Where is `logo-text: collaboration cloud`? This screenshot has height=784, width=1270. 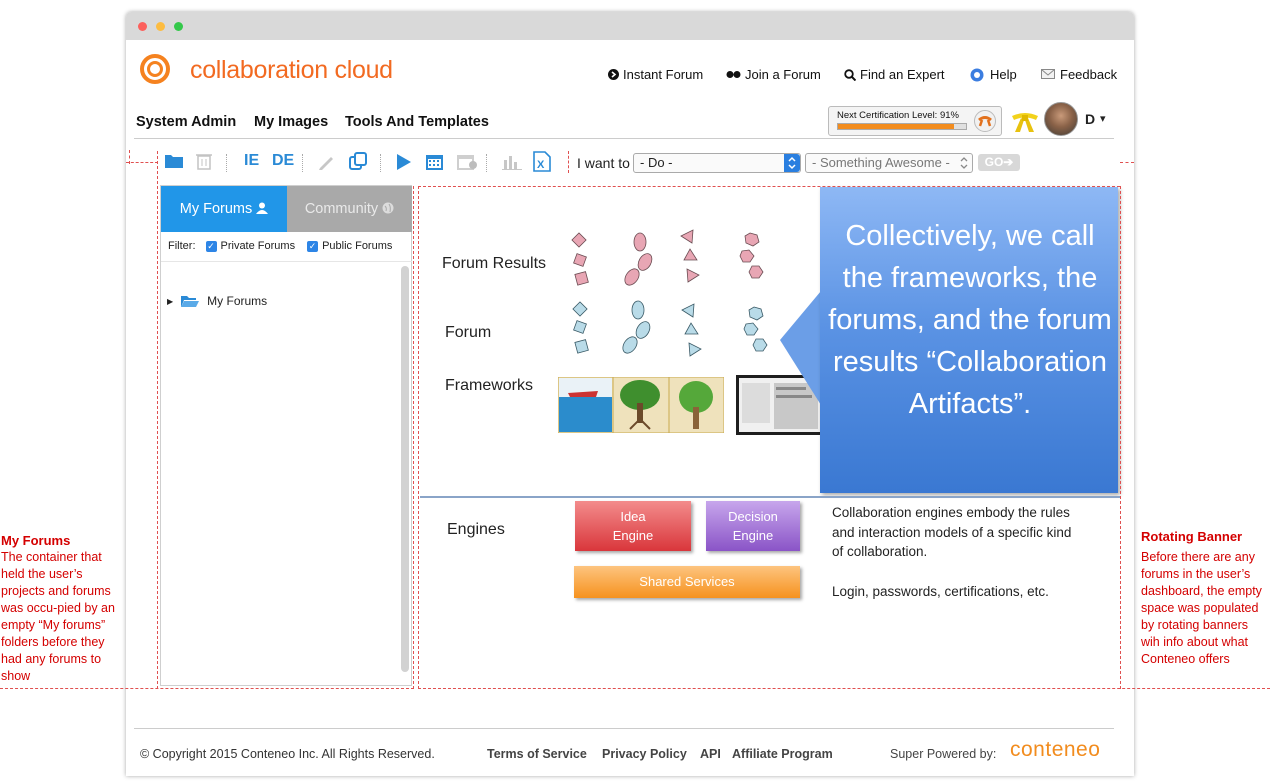 logo-text: collaboration cloud is located at coordinates (291, 70).